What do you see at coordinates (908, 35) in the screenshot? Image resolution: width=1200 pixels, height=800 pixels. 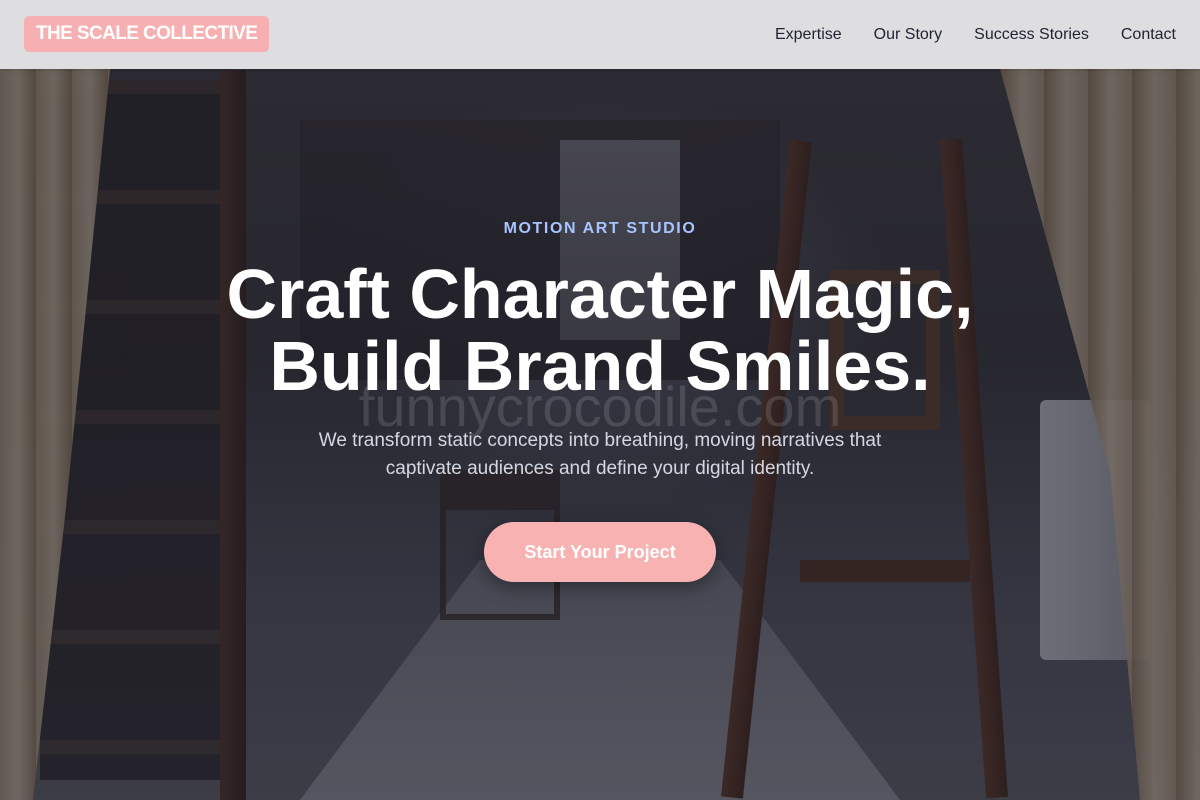 I see `nav-link-our-story: Our Story` at bounding box center [908, 35].